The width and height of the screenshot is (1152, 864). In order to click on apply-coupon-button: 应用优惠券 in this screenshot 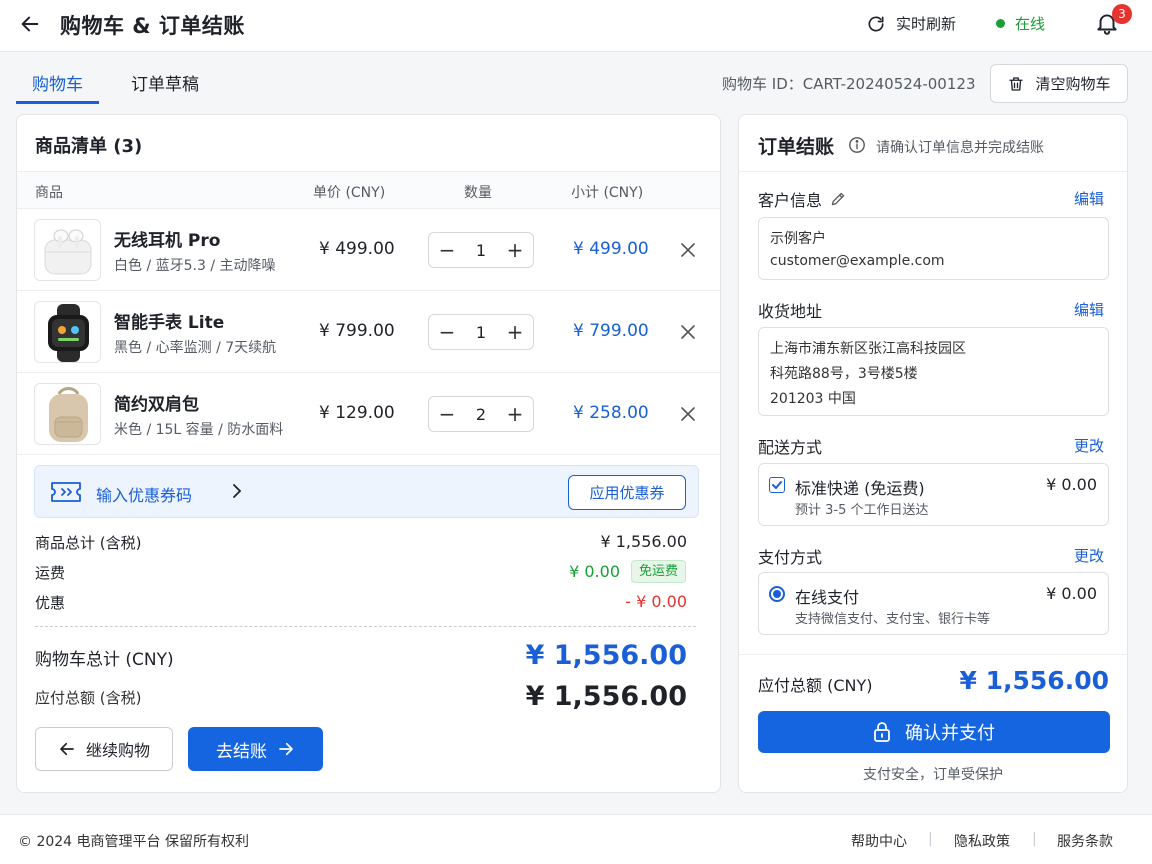, I will do `click(627, 492)`.